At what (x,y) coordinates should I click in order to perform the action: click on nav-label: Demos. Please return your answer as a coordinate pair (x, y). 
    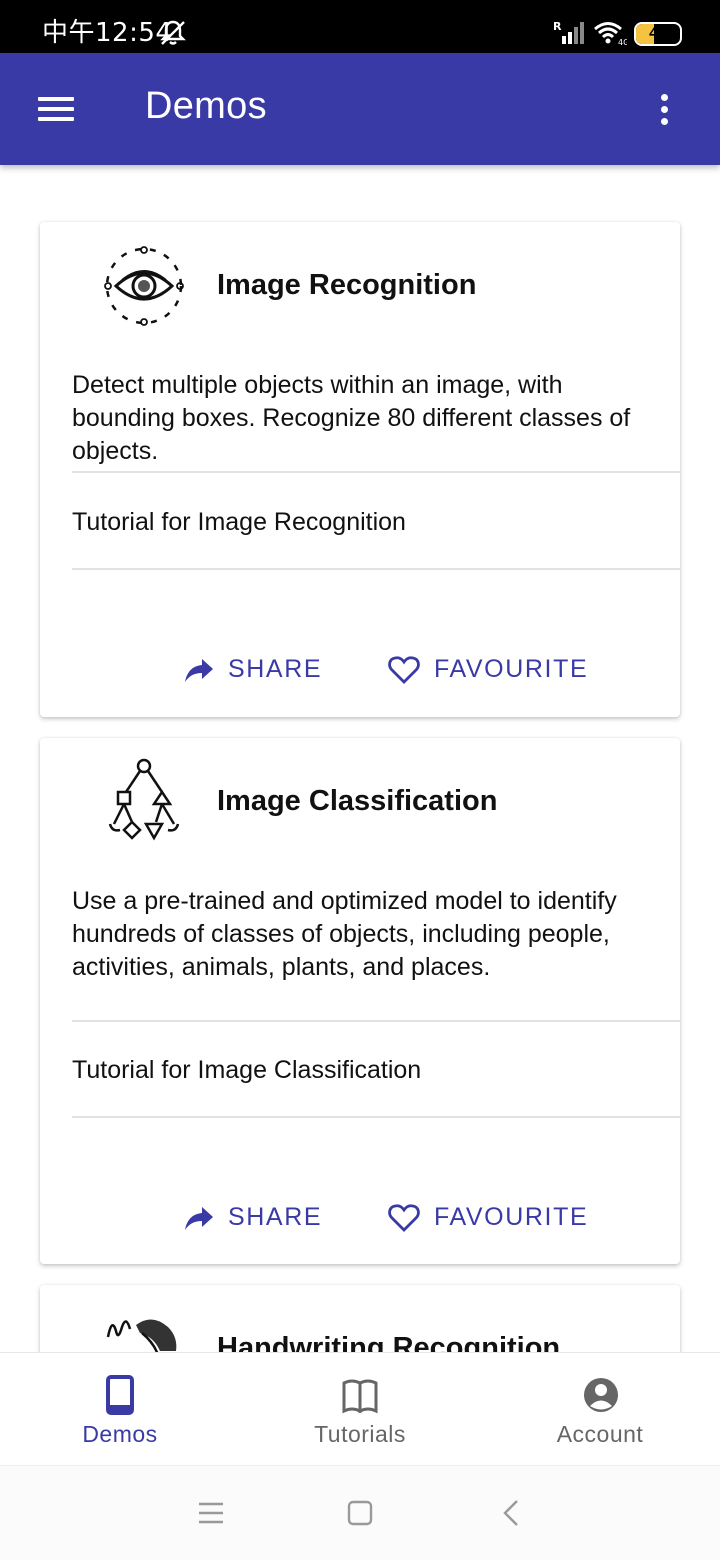
    Looking at the image, I should click on (120, 1434).